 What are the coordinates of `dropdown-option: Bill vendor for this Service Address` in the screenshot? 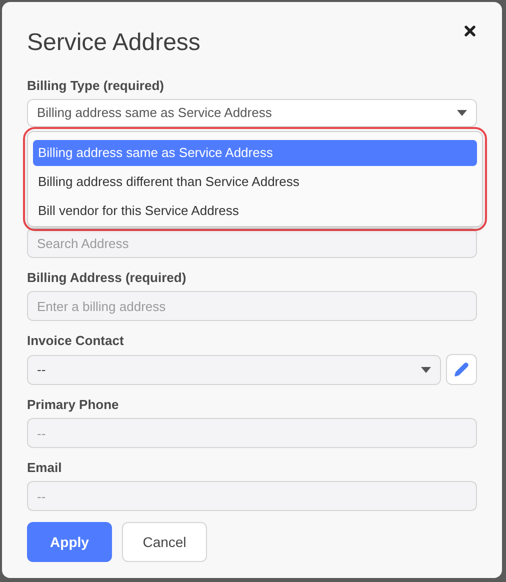 It's located at (255, 211).